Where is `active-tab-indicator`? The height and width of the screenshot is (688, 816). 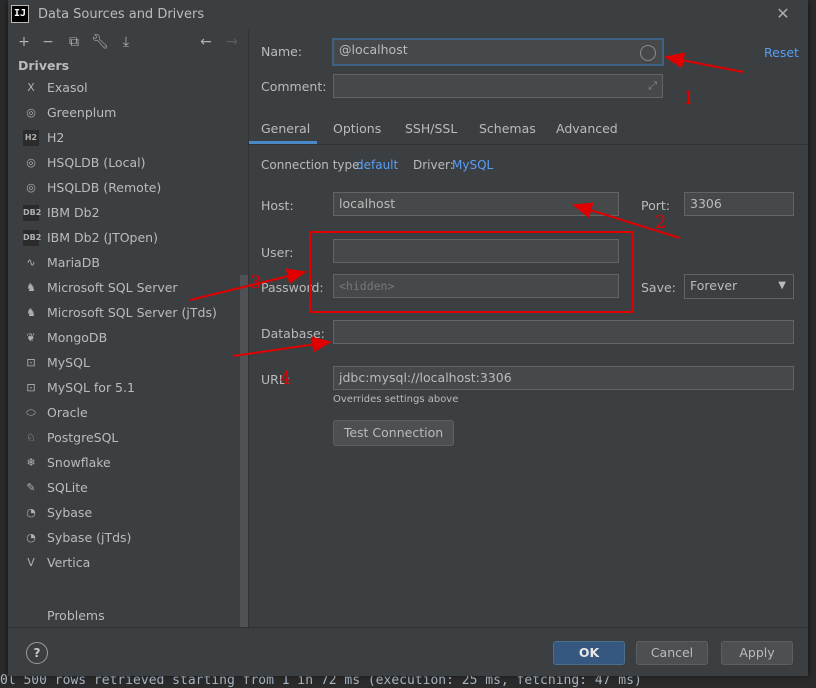 active-tab-indicator is located at coordinates (283, 142).